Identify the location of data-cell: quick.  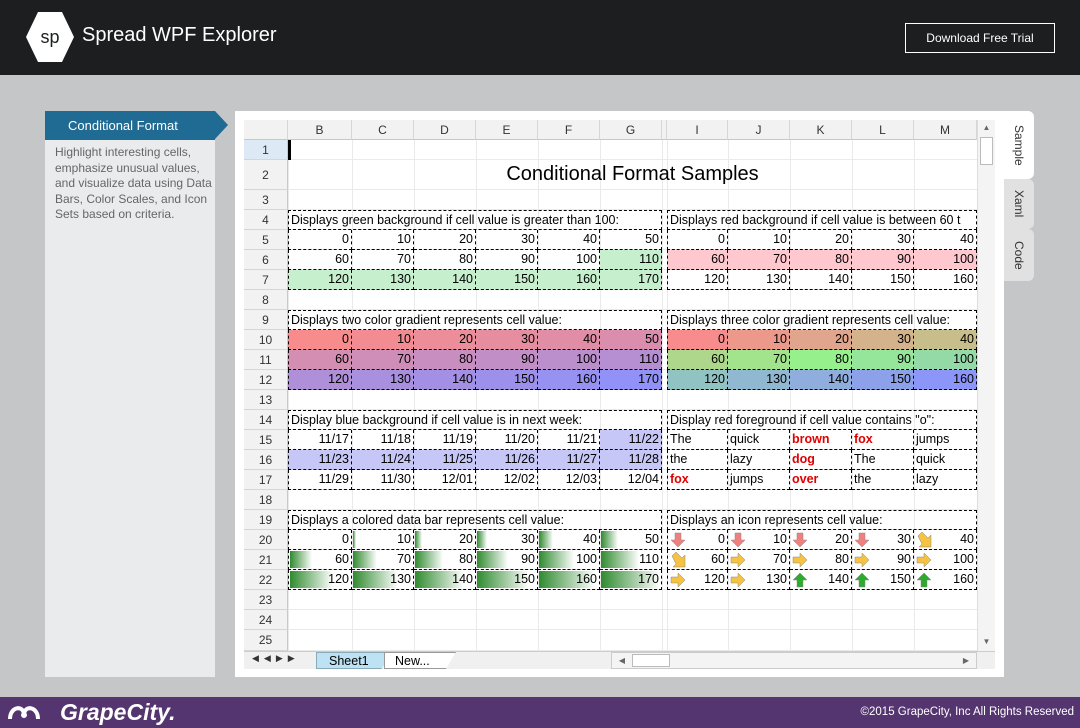
(945, 460).